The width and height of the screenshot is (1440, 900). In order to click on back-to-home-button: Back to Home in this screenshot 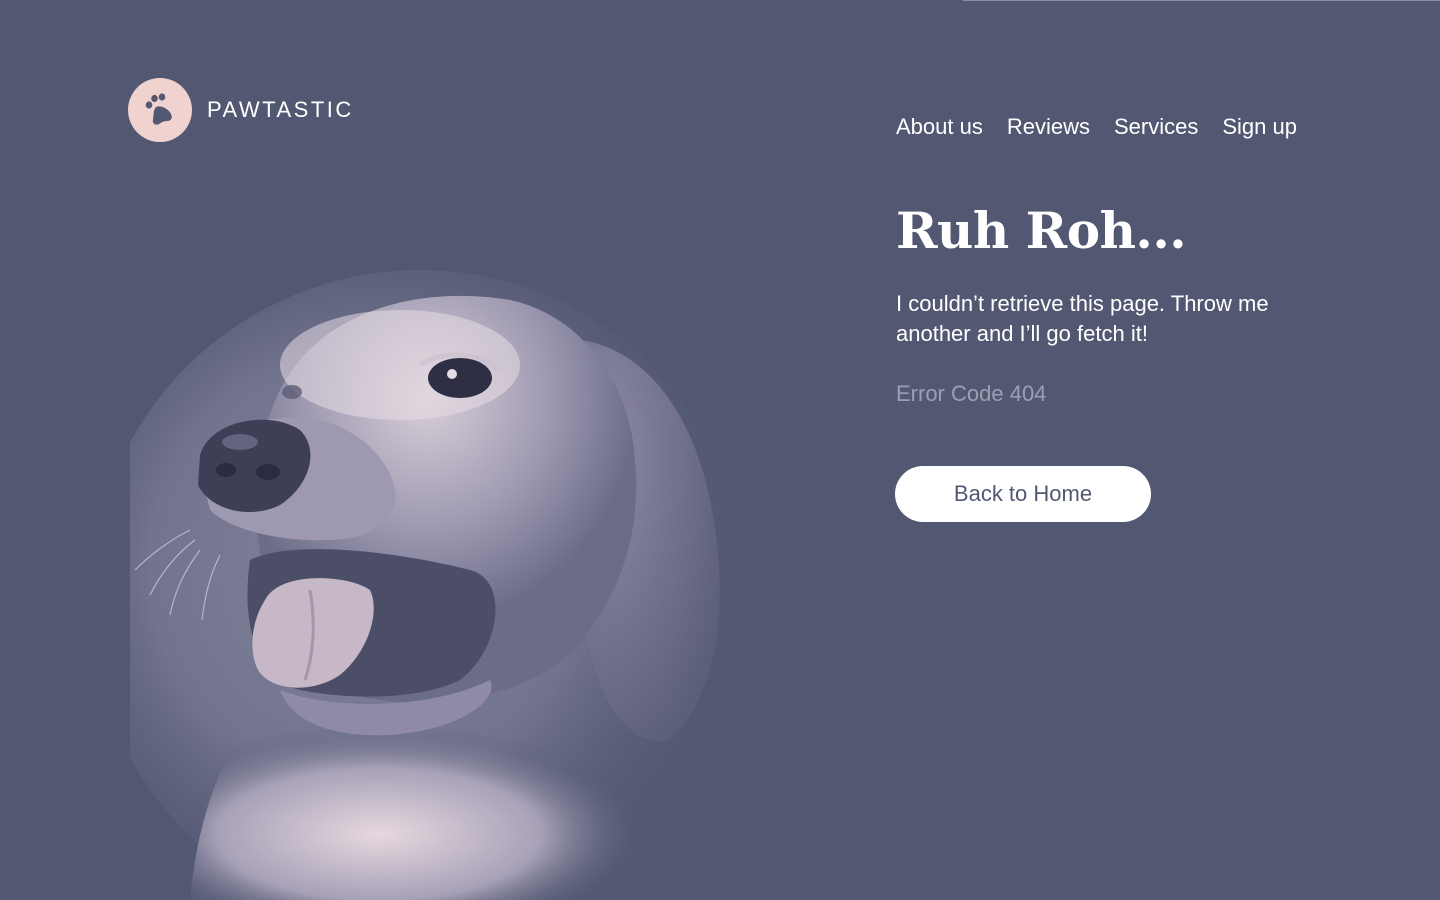, I will do `click(1023, 494)`.